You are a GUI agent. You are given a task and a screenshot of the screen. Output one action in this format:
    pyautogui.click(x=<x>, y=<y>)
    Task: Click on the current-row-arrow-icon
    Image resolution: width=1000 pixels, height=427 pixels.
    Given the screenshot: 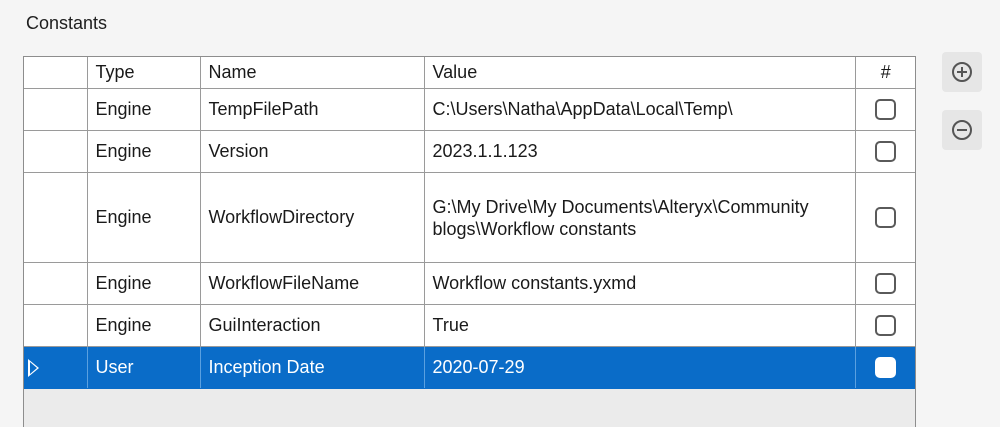 What is the action you would take?
    pyautogui.click(x=33, y=367)
    